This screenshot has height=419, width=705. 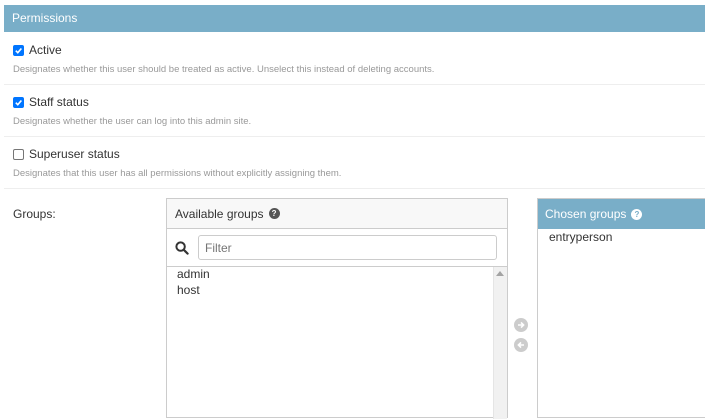 I want to click on list-item: admin, so click(x=330, y=275).